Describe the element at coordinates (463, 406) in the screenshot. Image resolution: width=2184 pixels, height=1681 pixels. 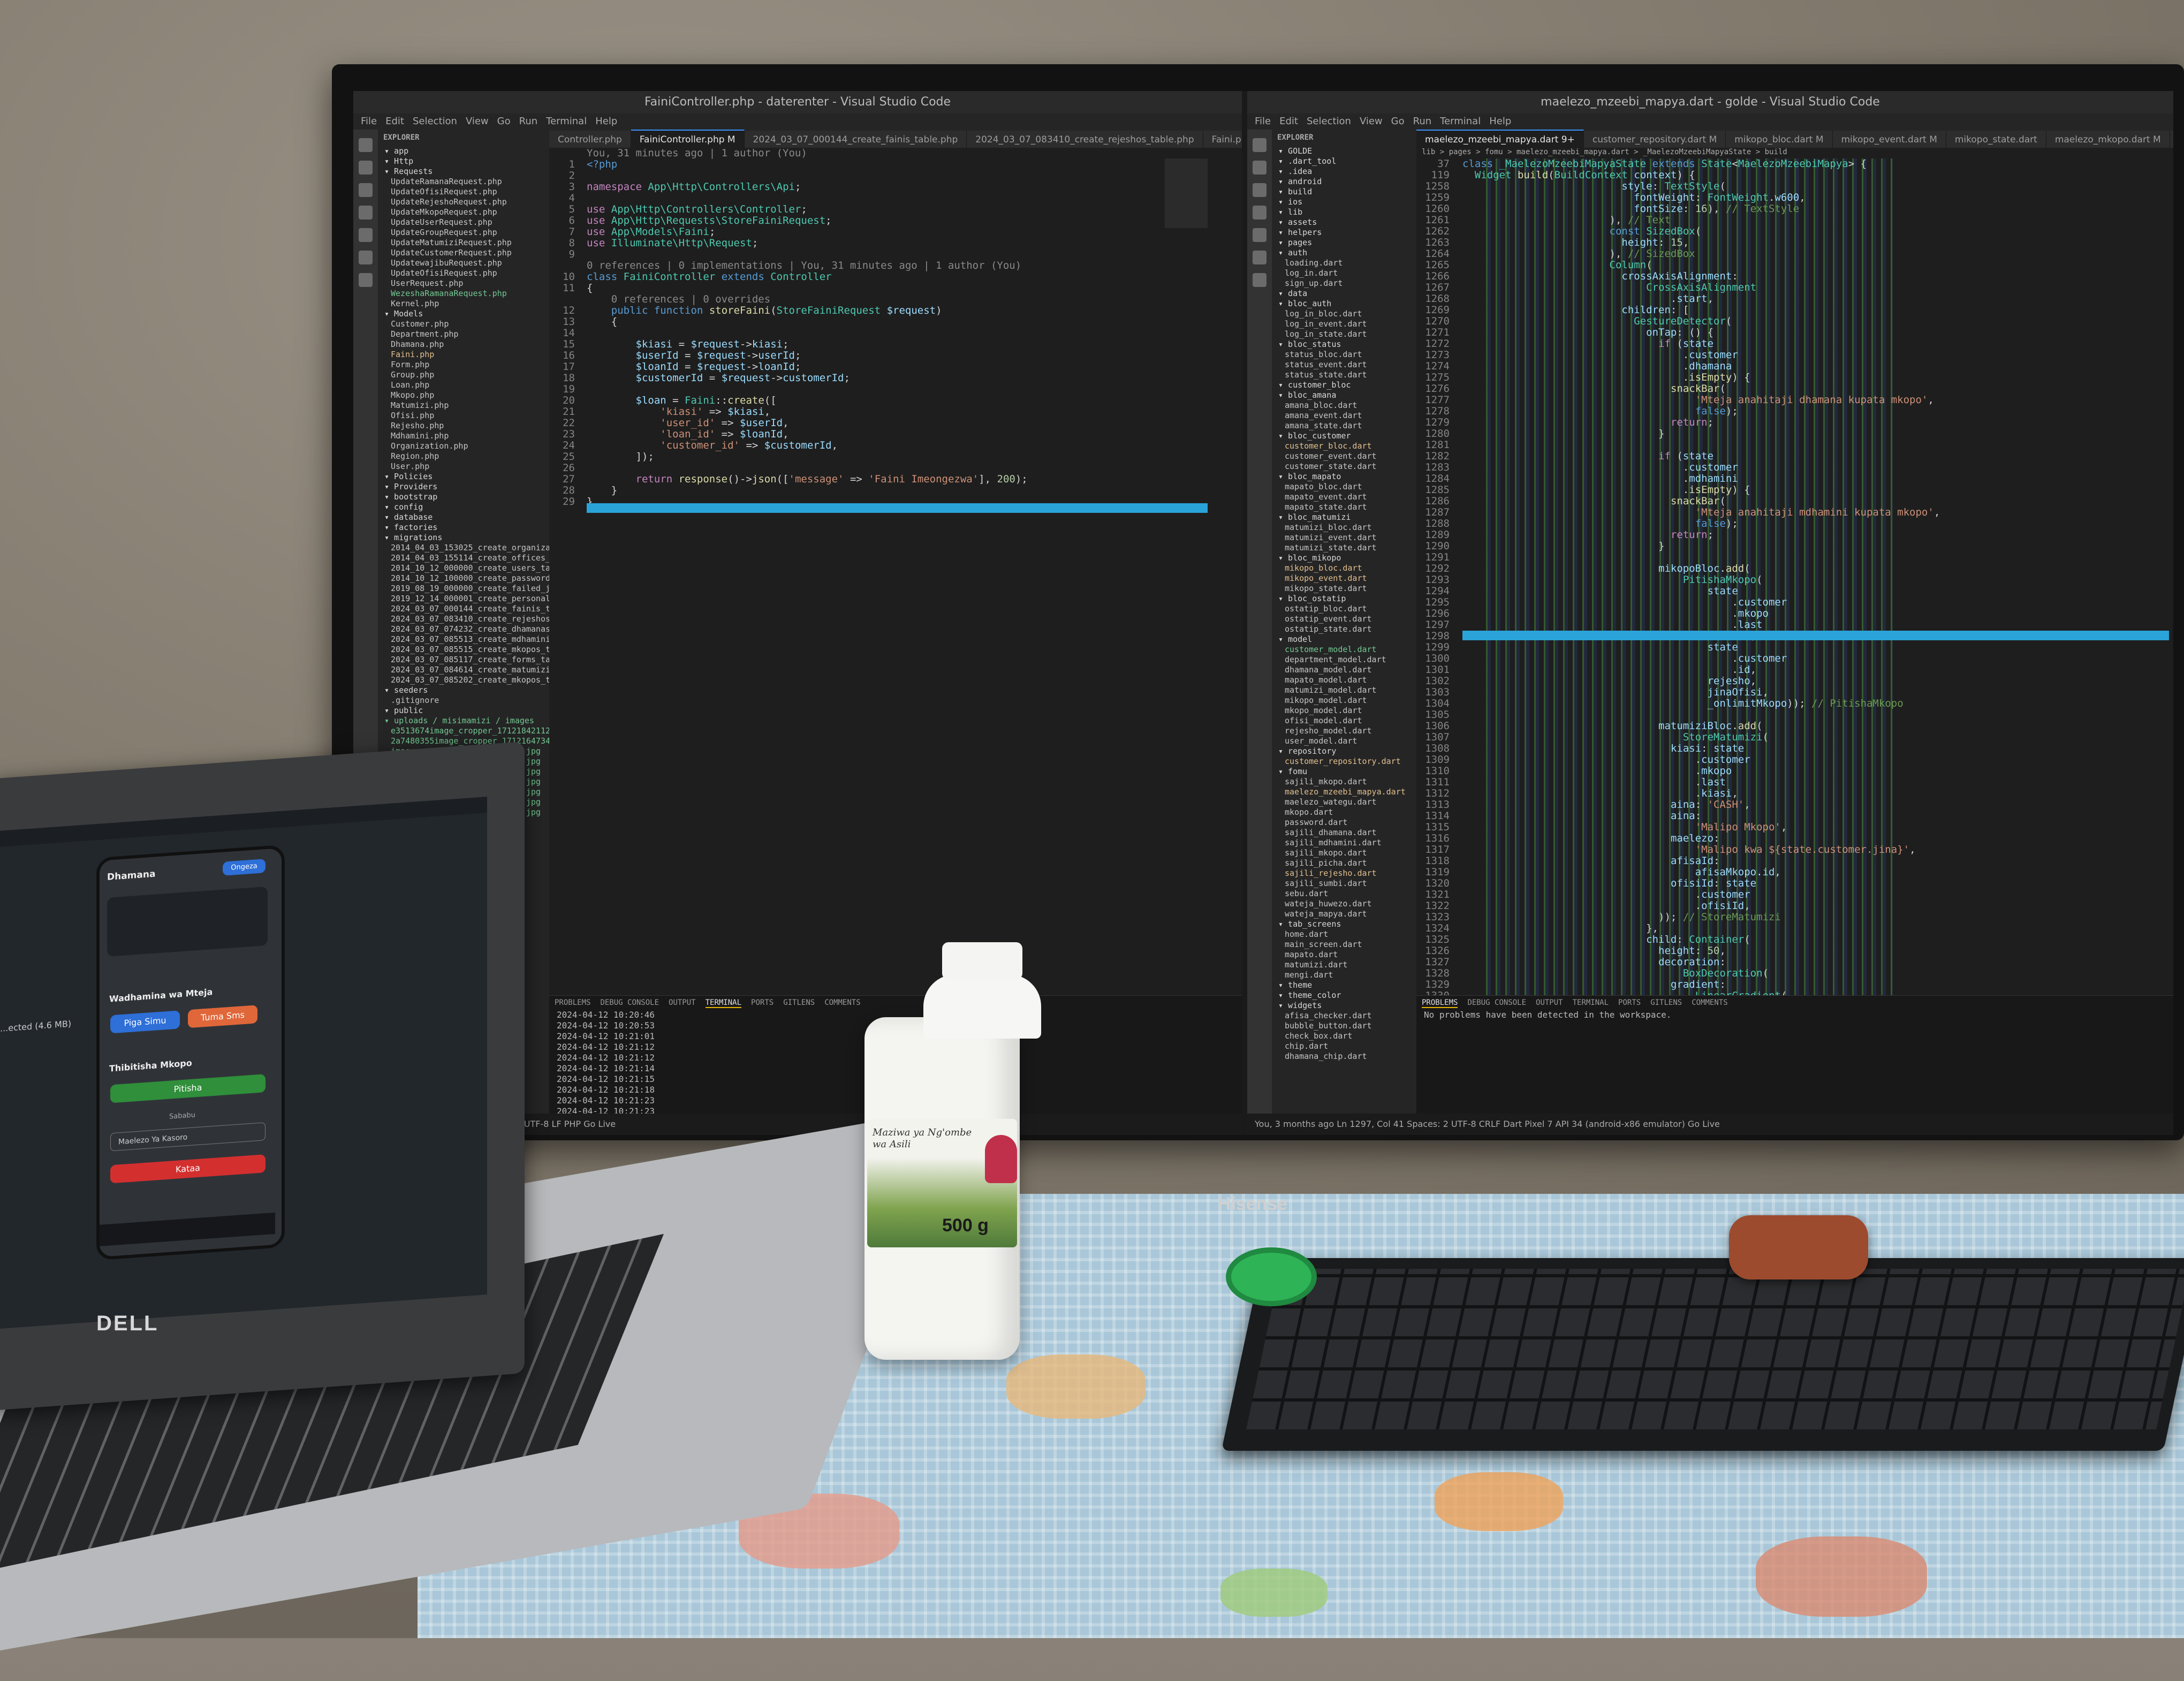
I see `tree-file: Matumizi.php` at that location.